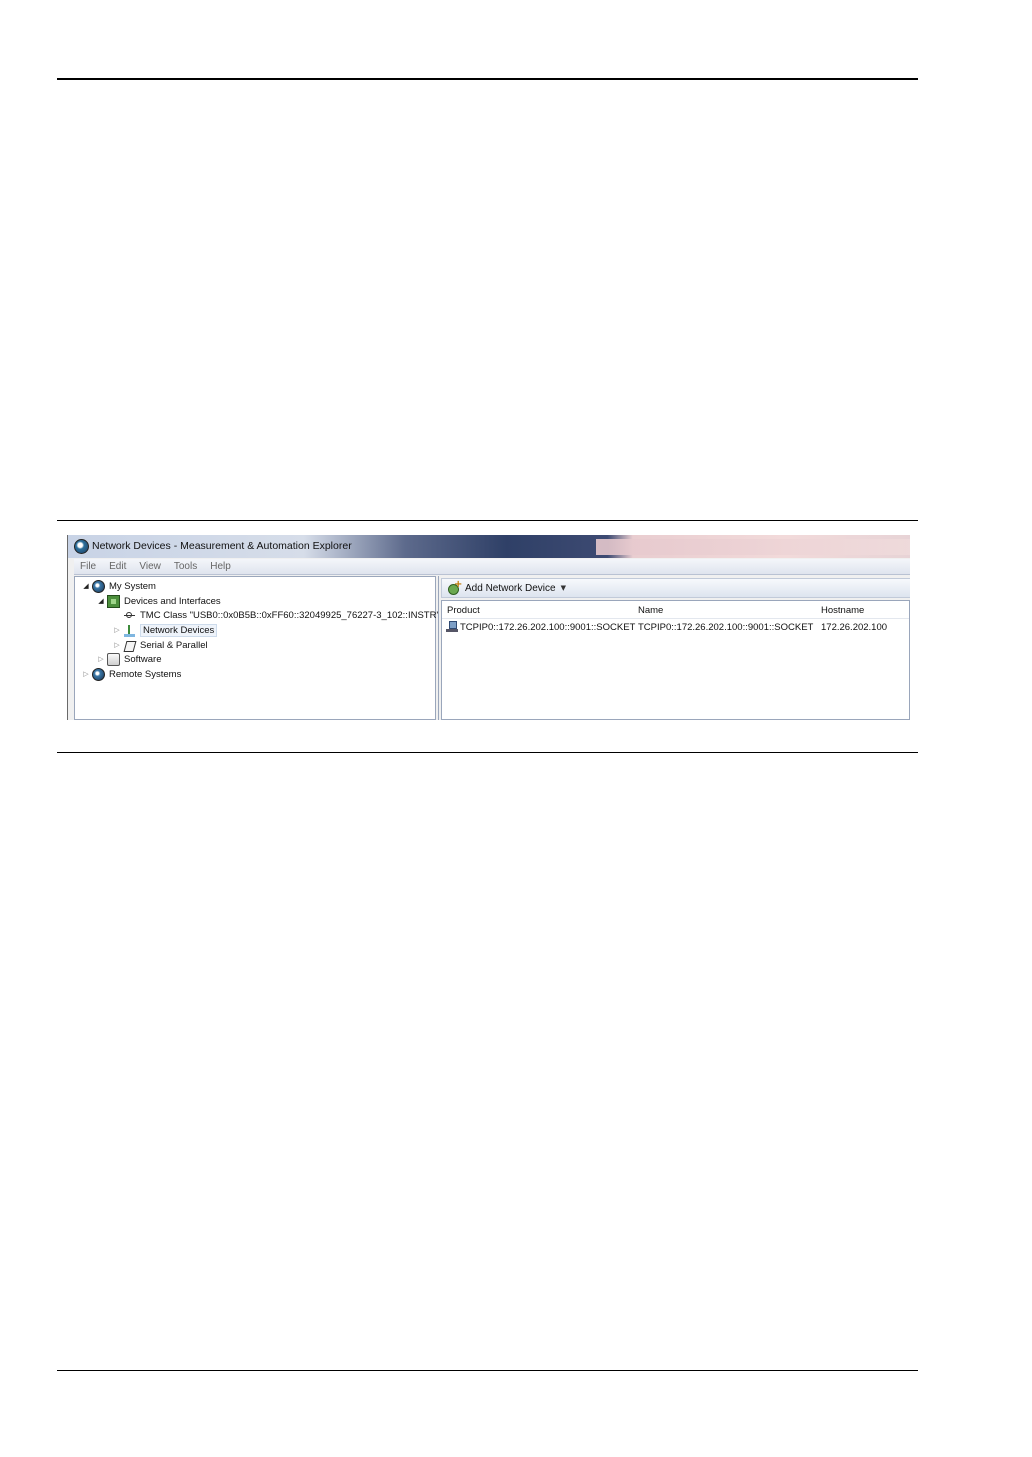  What do you see at coordinates (174, 645) in the screenshot?
I see `tree-item-label: Serial & Parallel` at bounding box center [174, 645].